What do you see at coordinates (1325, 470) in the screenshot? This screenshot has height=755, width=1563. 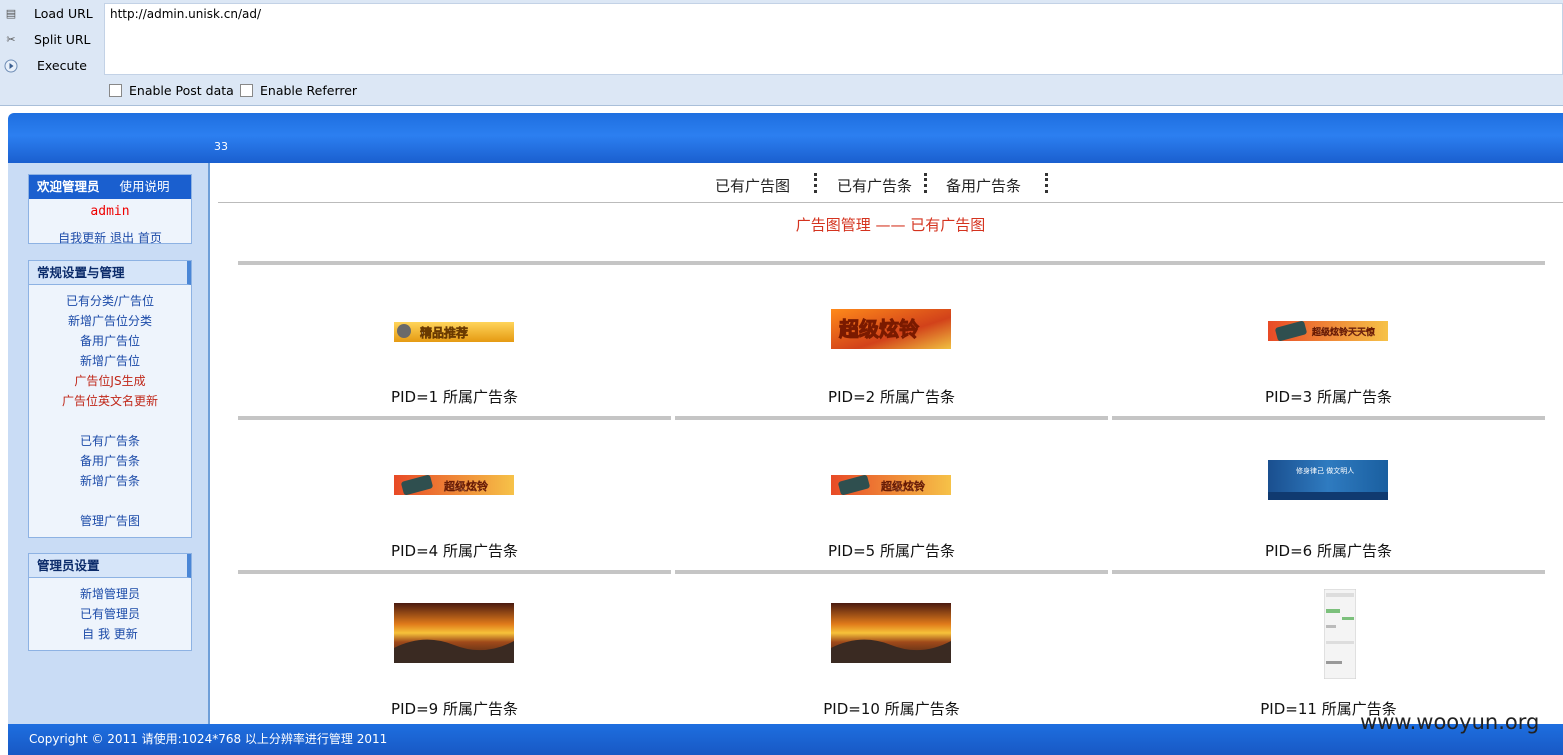 I see `svg-text: 修身律己 做文明人` at bounding box center [1325, 470].